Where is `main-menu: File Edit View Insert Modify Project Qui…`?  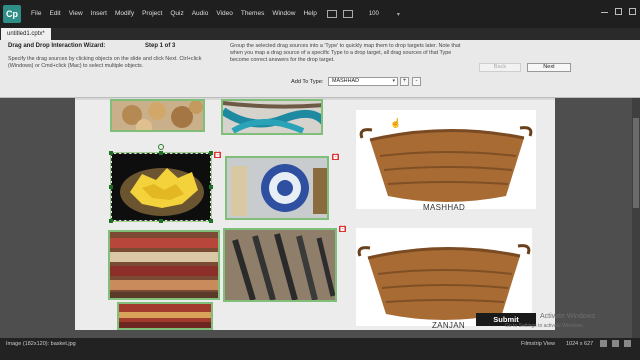
main-menu: File Edit View Insert Modify Project Qui… is located at coordinates (174, 14).